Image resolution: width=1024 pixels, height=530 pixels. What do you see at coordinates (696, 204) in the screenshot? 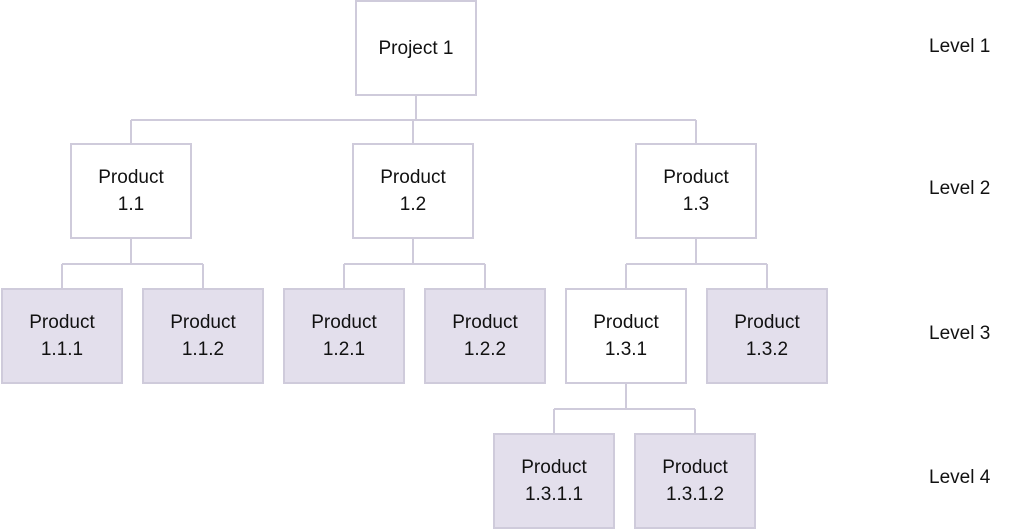
I see `node-label-line2: 1.3` at bounding box center [696, 204].